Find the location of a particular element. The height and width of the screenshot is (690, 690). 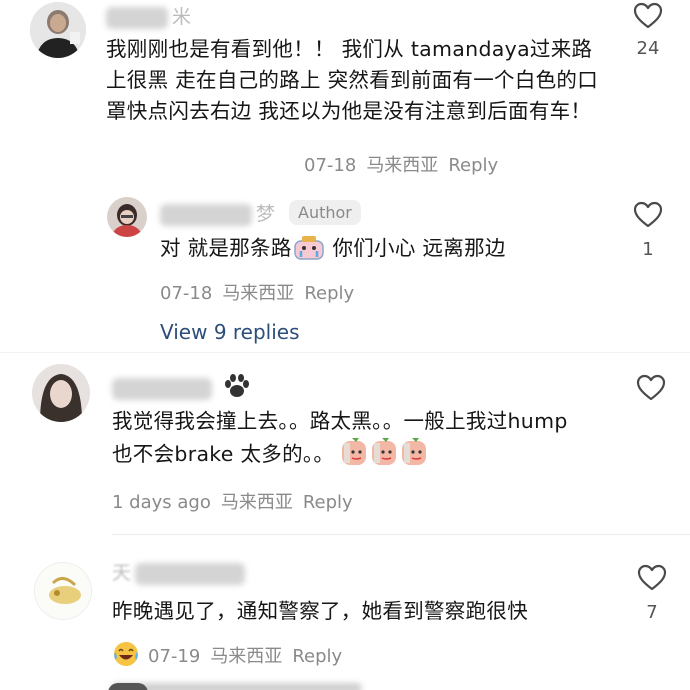

paw-emoji-icon is located at coordinates (237, 388).